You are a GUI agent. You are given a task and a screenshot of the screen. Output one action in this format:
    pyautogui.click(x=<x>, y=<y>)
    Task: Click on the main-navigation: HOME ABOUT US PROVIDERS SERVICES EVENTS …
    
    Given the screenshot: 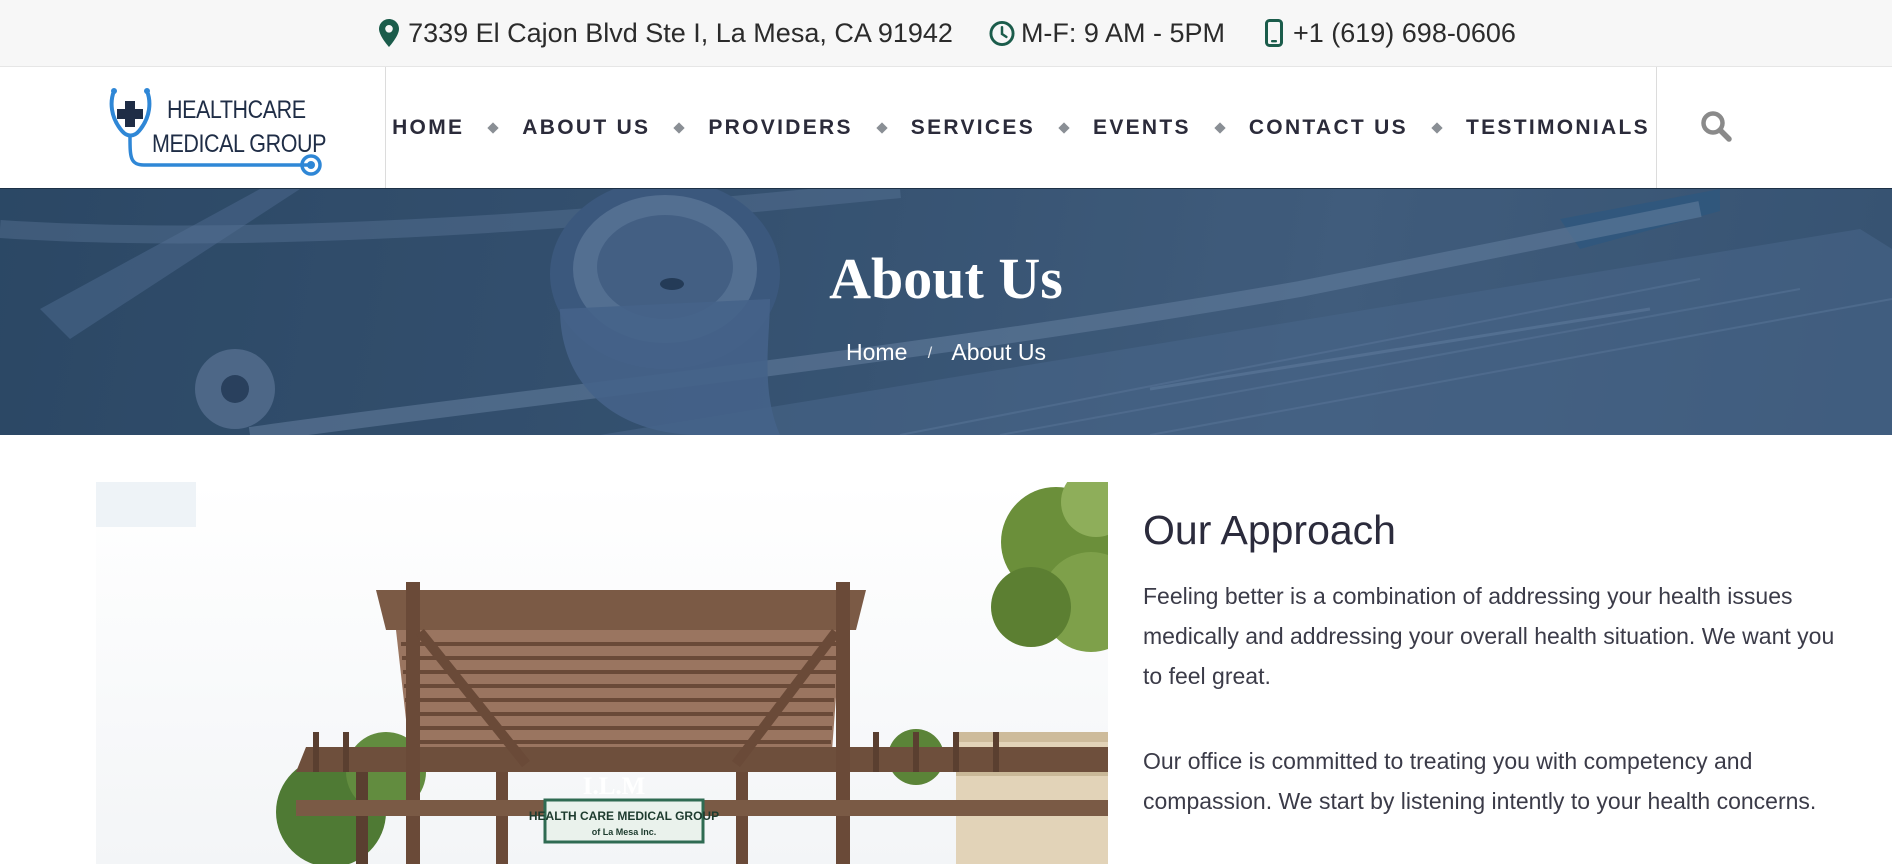 What is the action you would take?
    pyautogui.click(x=1021, y=127)
    